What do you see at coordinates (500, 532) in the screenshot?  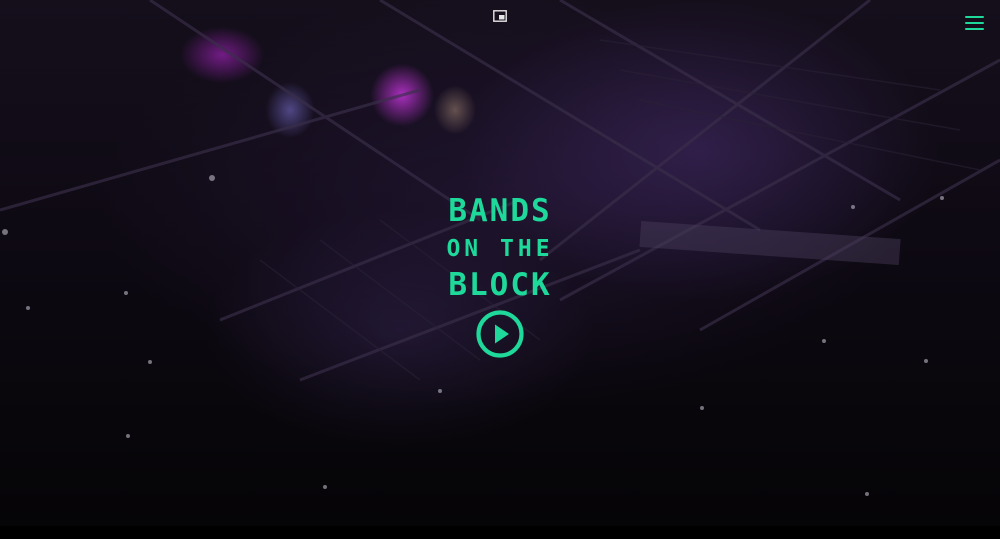 I see `page-bottom-strip` at bounding box center [500, 532].